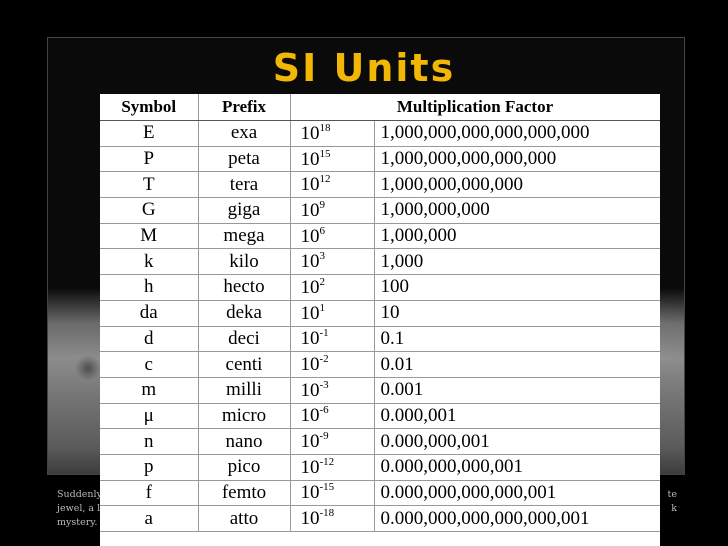  Describe the element at coordinates (149, 159) in the screenshot. I see `cell-symbol: P` at that location.